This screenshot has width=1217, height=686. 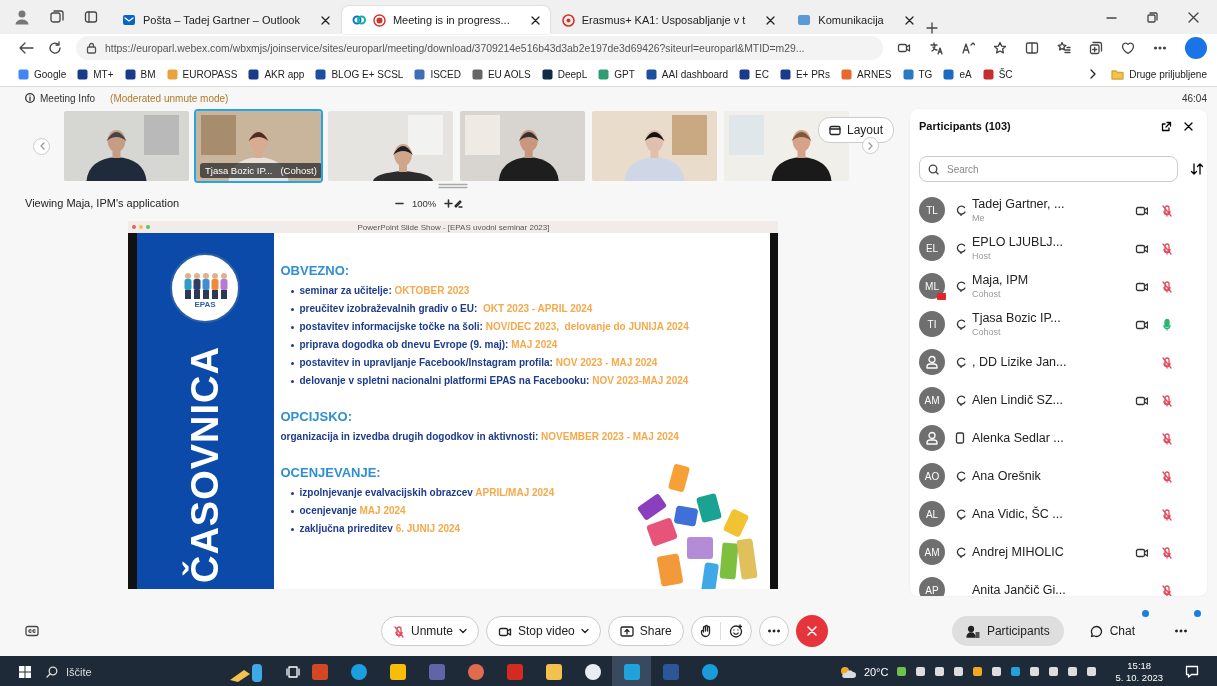 What do you see at coordinates (136, 671) in the screenshot?
I see `taskbar-search-field: Iščite` at bounding box center [136, 671].